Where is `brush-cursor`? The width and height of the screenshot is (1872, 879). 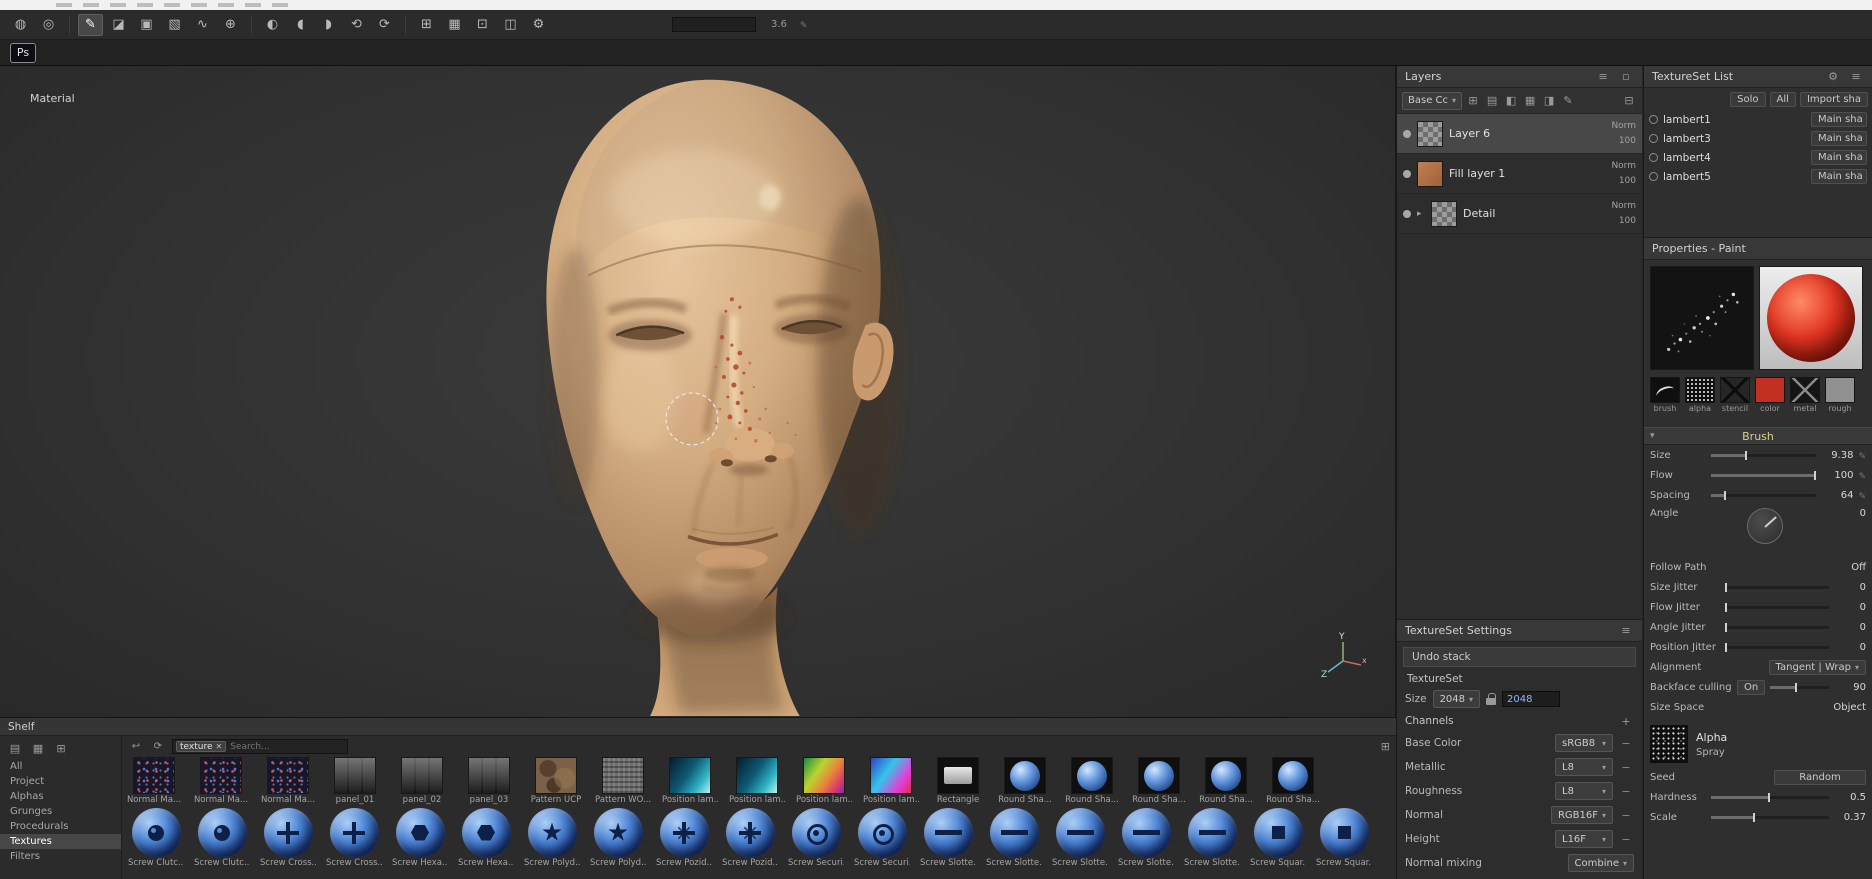 brush-cursor is located at coordinates (692, 419).